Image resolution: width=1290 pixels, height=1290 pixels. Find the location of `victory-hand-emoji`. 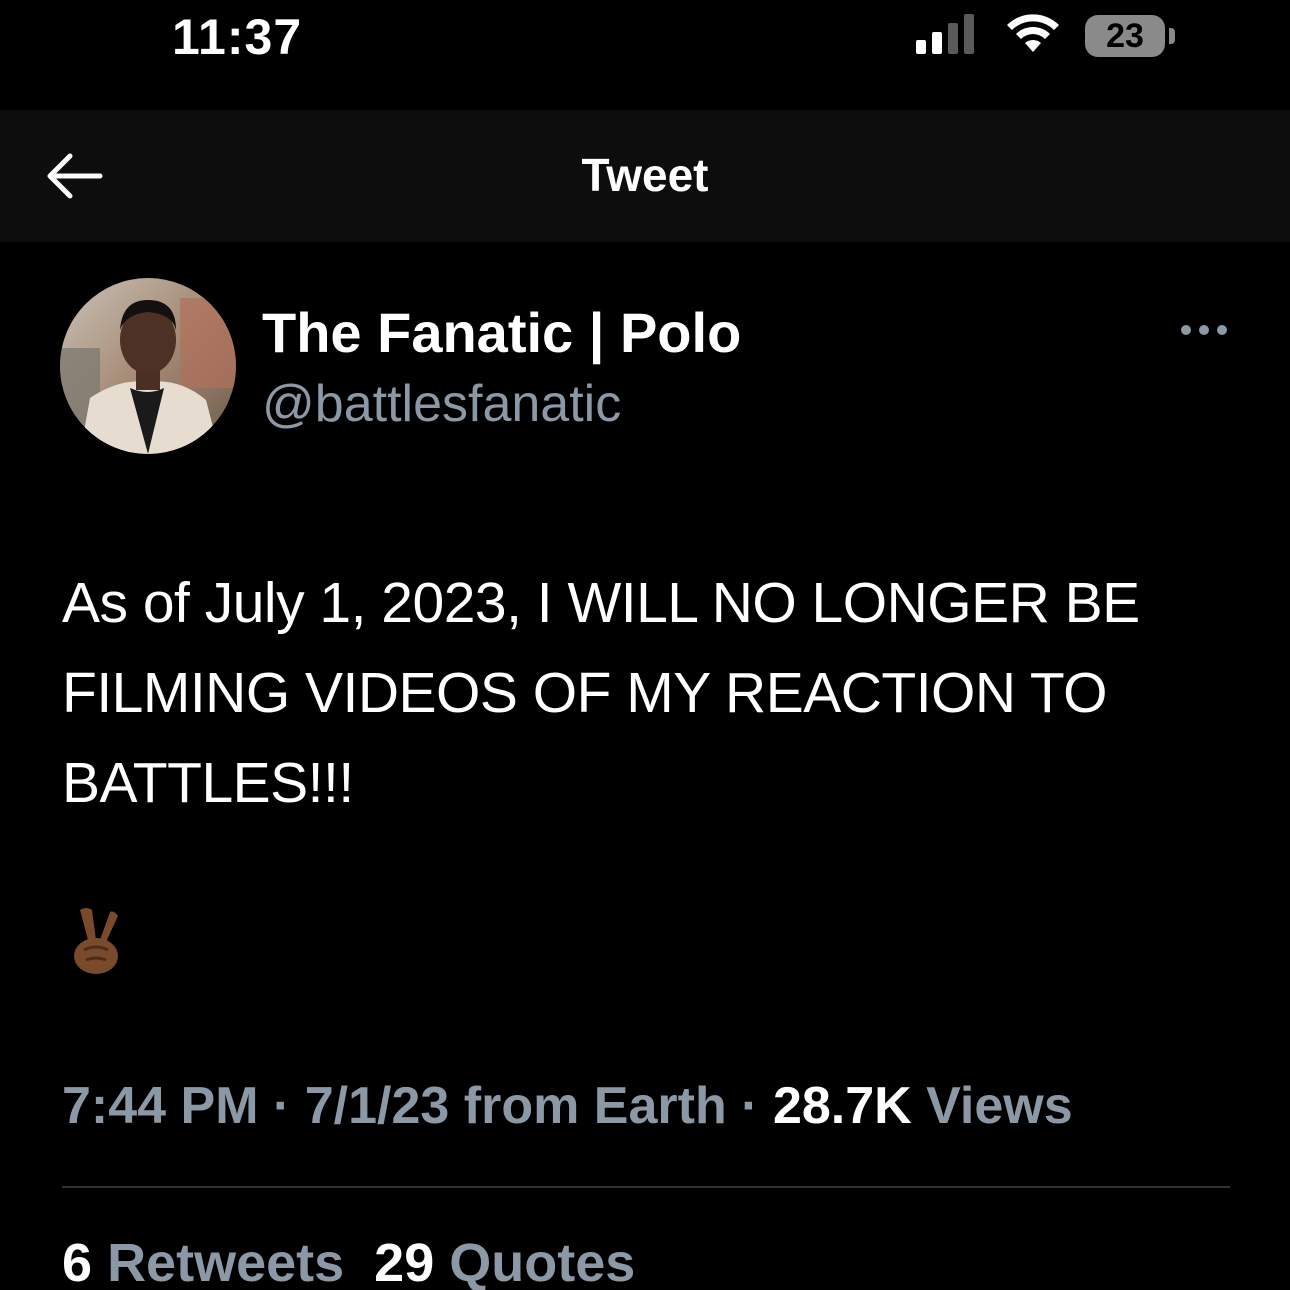

victory-hand-emoji is located at coordinates (96, 941).